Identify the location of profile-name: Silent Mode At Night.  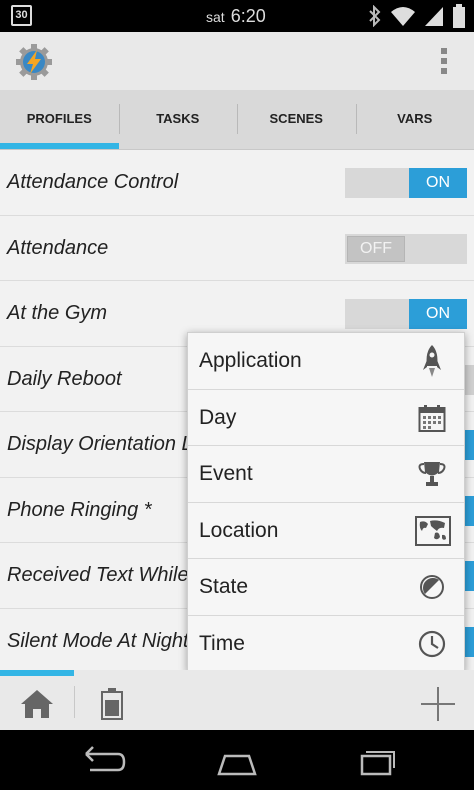
(98, 640).